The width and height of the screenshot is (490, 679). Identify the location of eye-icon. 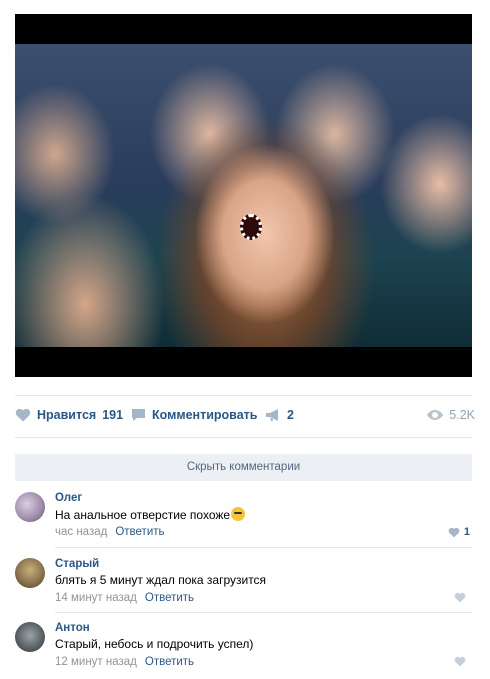
(435, 415).